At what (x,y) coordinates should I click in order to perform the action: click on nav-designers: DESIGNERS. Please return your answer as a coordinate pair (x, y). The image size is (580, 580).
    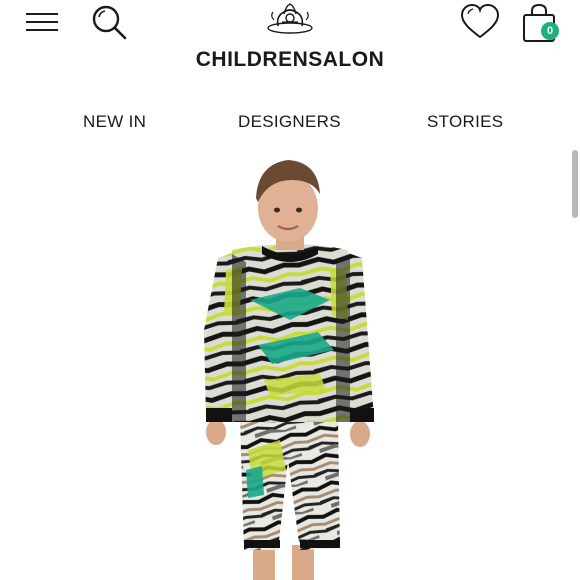
    Looking at the image, I should click on (289, 122).